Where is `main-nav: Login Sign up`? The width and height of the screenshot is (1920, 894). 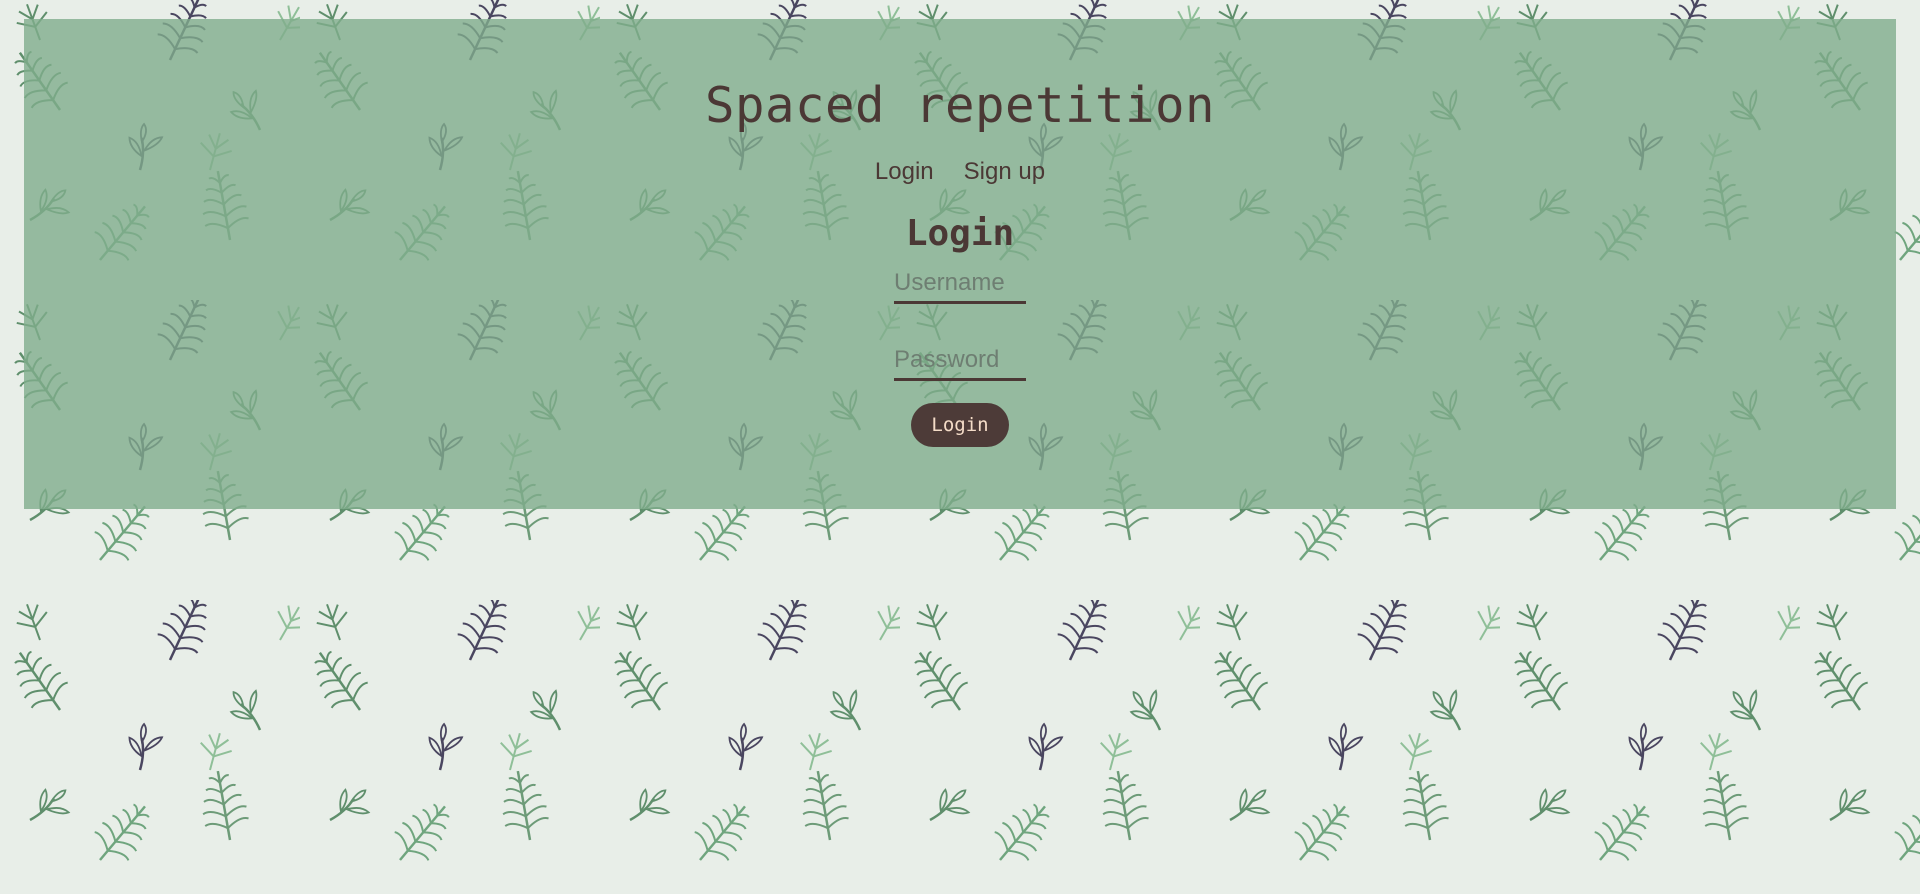 main-nav: Login Sign up is located at coordinates (960, 172).